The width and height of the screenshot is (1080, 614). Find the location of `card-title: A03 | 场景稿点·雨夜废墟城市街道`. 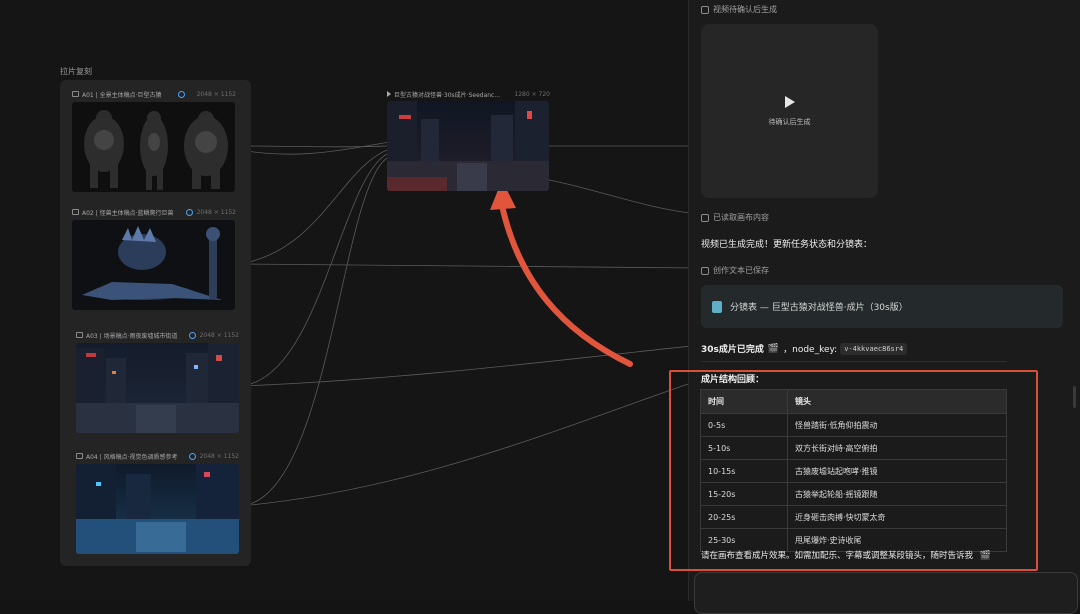

card-title: A03 | 场景稿点·雨夜废墟城市街道 is located at coordinates (132, 336).